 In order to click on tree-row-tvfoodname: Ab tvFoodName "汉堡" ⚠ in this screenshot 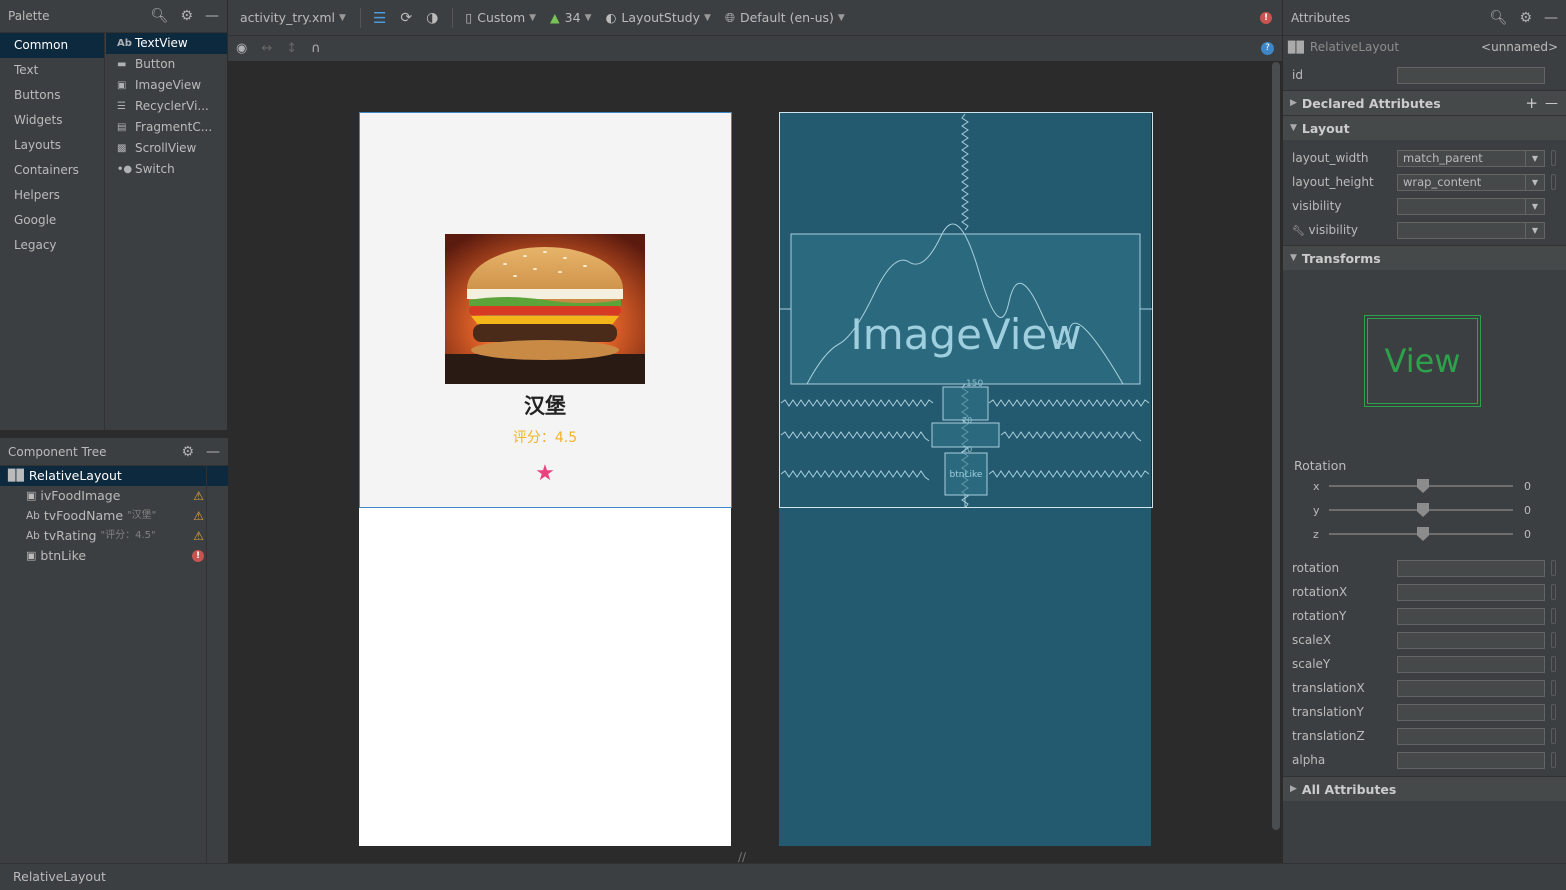, I will do `click(114, 516)`.